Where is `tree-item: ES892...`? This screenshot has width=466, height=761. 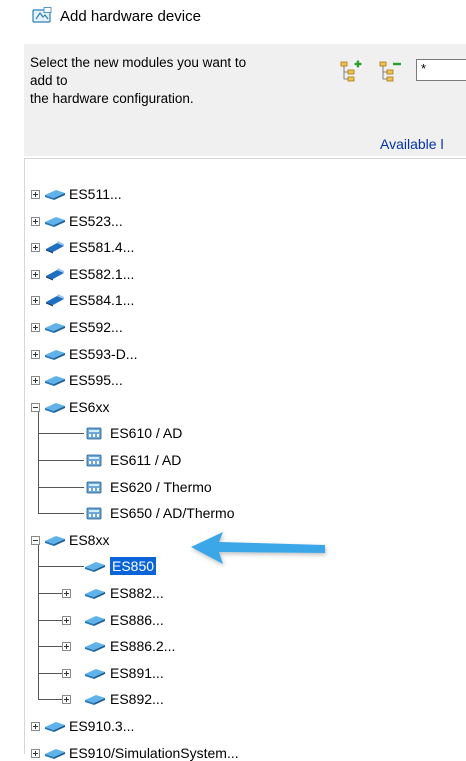 tree-item: ES892... is located at coordinates (137, 699).